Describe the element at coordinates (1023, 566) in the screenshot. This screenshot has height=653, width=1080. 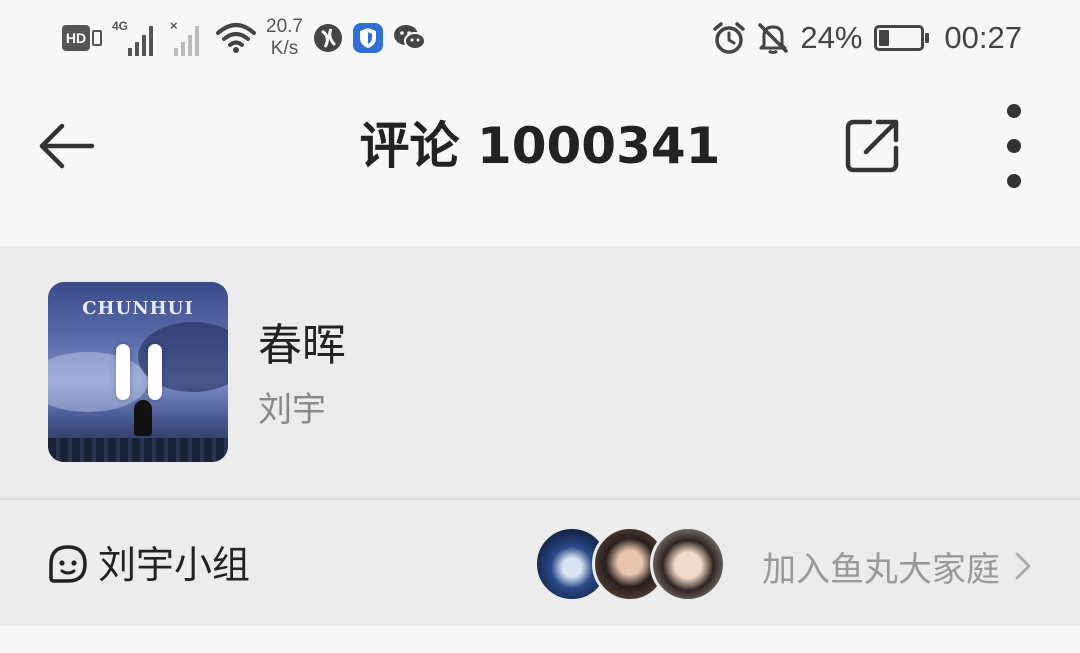
I see `chevron-right-icon` at that location.